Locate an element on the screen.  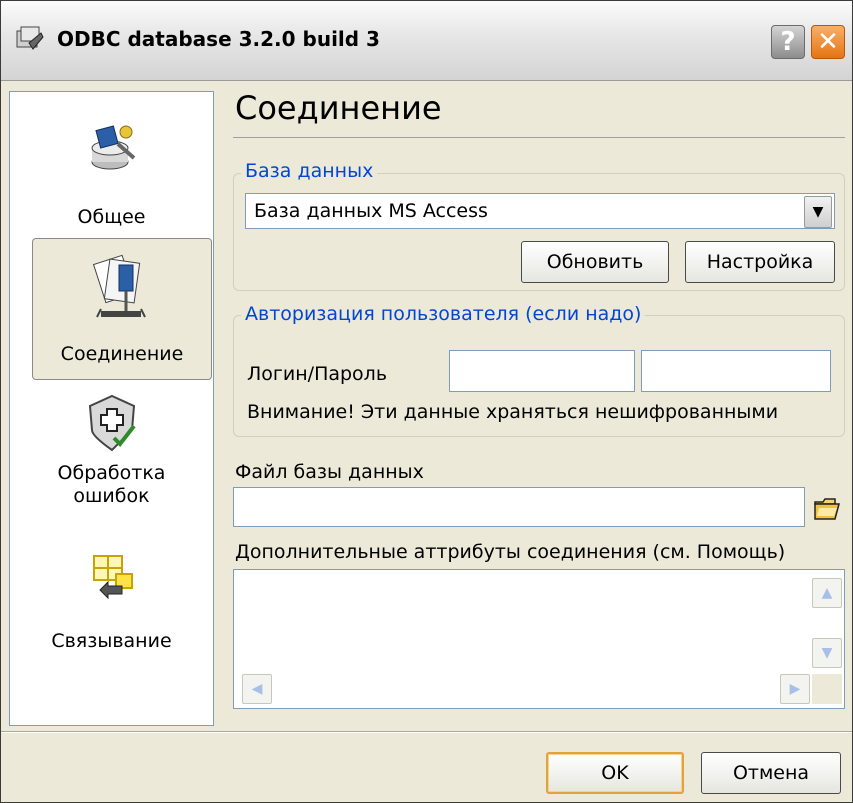
database-select-value: База данных MS Access is located at coordinates (371, 211).